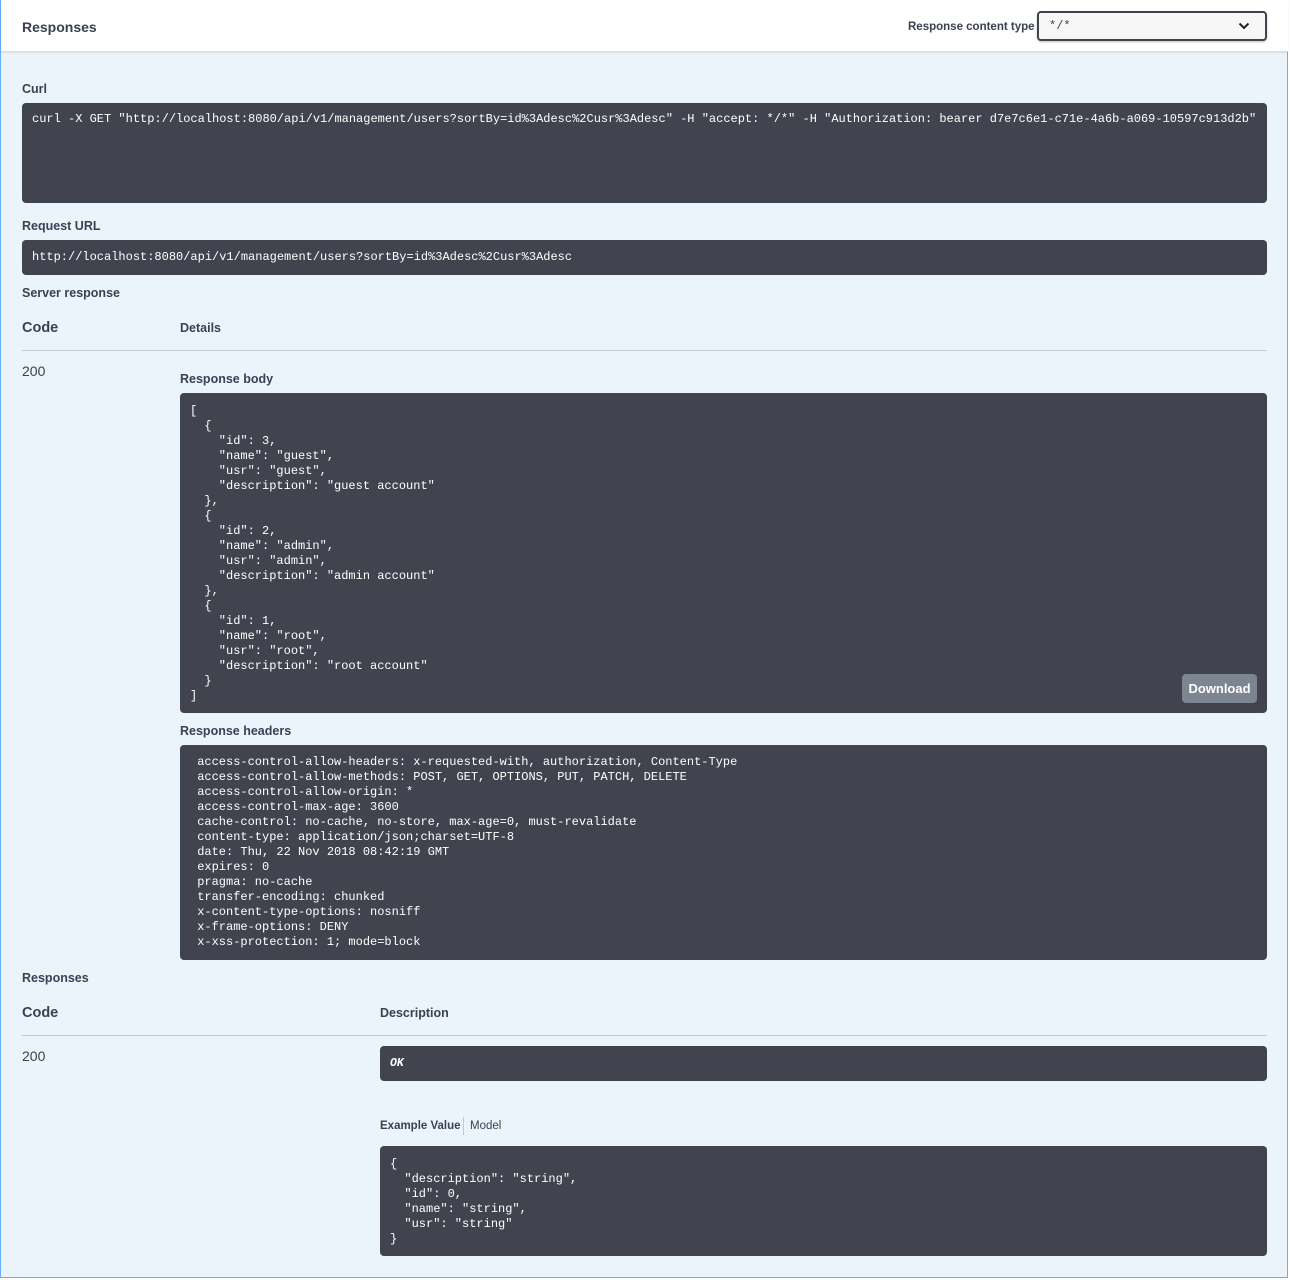 This screenshot has width=1290, height=1280. I want to click on server-response-divider, so click(644, 350).